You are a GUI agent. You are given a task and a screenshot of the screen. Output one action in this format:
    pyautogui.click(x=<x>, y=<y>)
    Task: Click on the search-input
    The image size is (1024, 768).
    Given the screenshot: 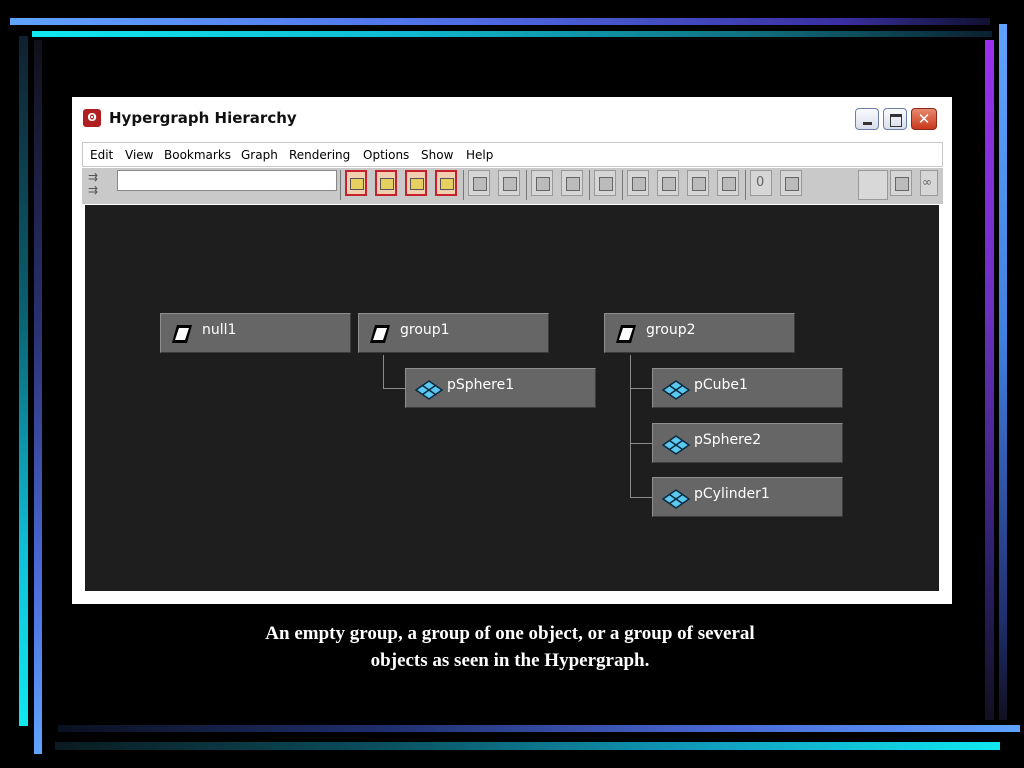 What is the action you would take?
    pyautogui.click(x=227, y=180)
    